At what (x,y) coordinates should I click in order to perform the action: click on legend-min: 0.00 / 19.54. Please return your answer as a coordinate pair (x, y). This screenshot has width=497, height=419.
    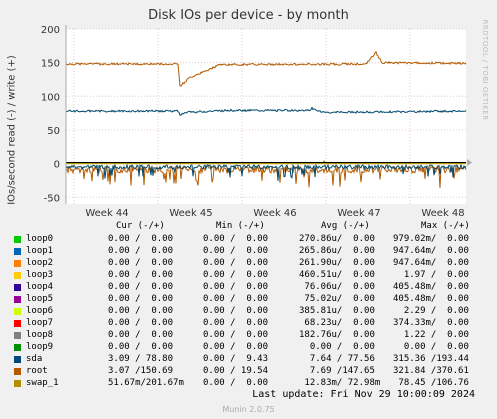
    Looking at the image, I should click on (236, 371).